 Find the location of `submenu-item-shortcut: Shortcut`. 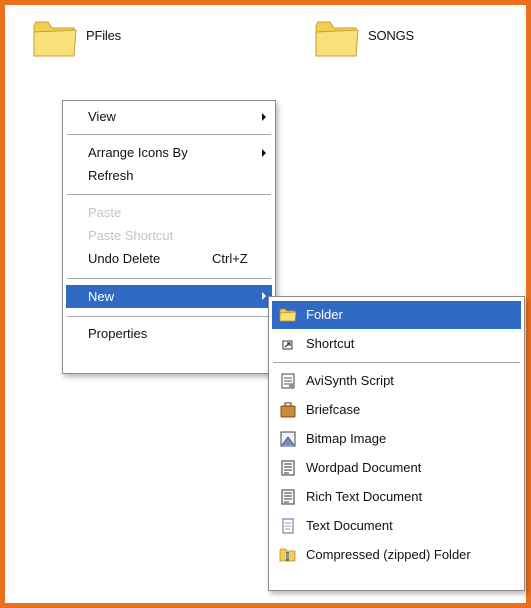

submenu-item-shortcut: Shortcut is located at coordinates (396, 344).